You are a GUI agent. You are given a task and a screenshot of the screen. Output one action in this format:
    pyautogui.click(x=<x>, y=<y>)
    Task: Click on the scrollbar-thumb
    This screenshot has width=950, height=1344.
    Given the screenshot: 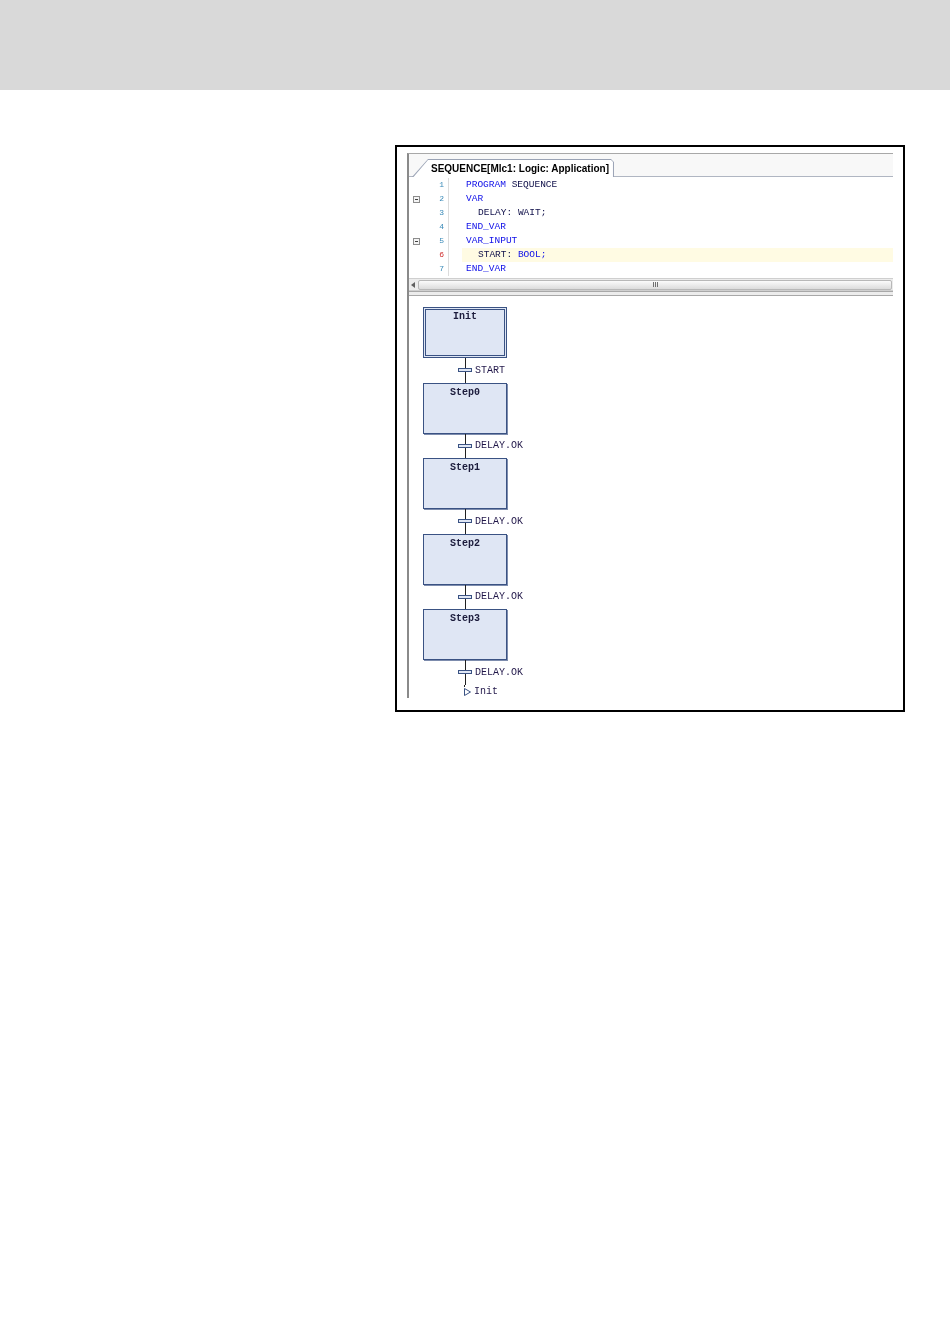 What is the action you would take?
    pyautogui.click(x=655, y=284)
    